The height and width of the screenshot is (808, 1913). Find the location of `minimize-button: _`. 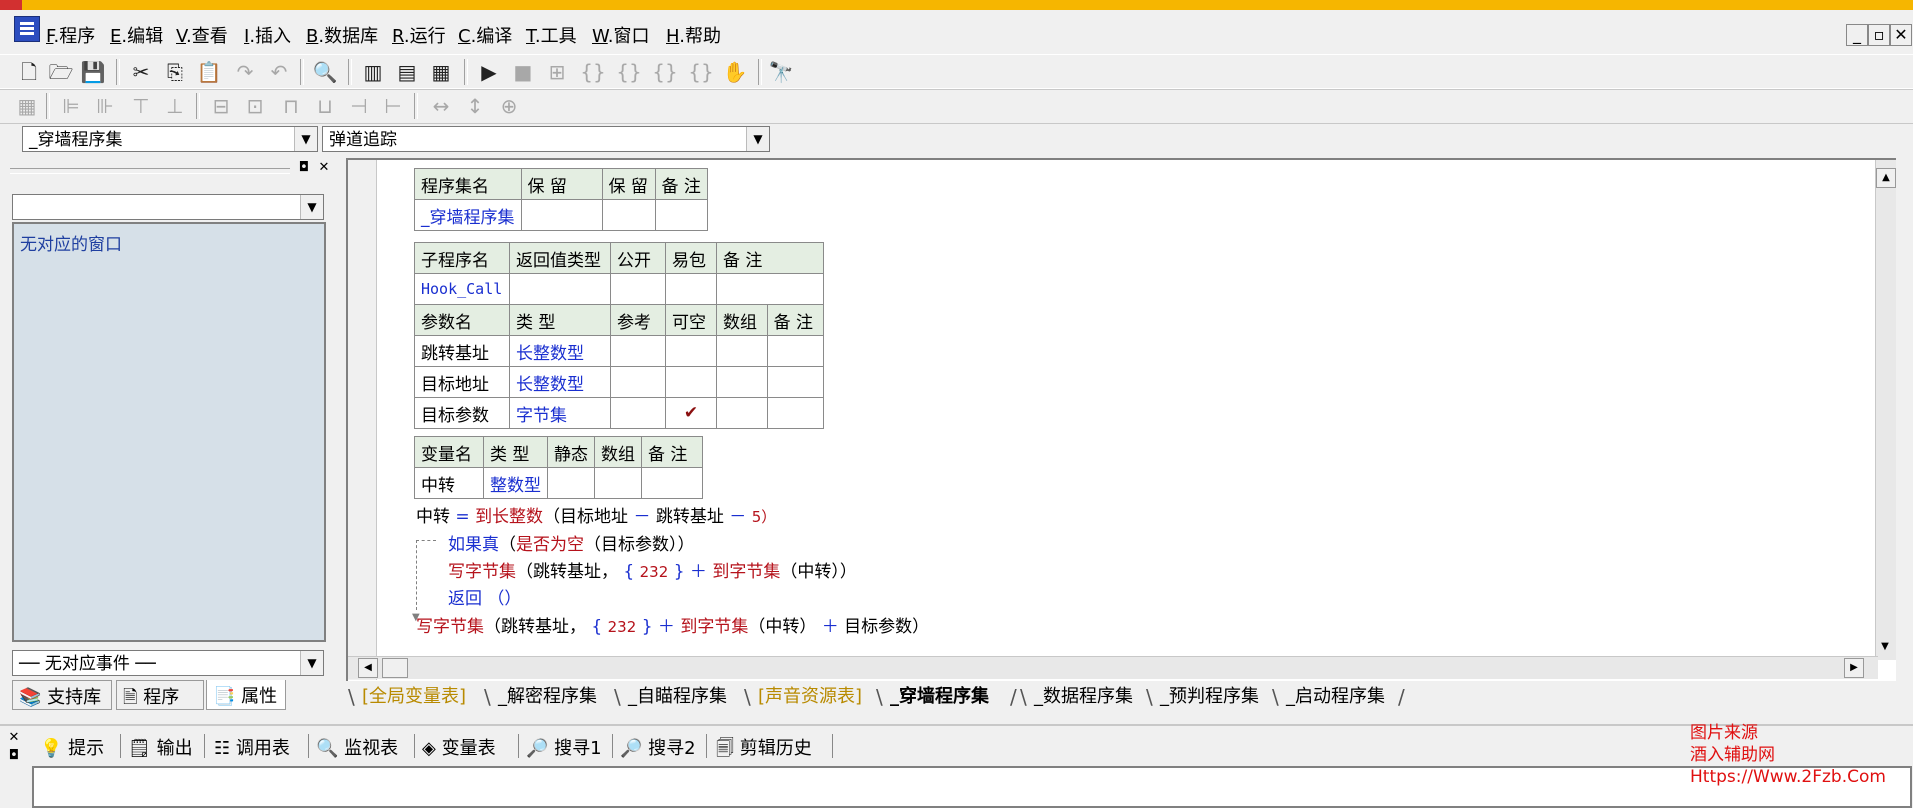

minimize-button: _ is located at coordinates (1857, 35).